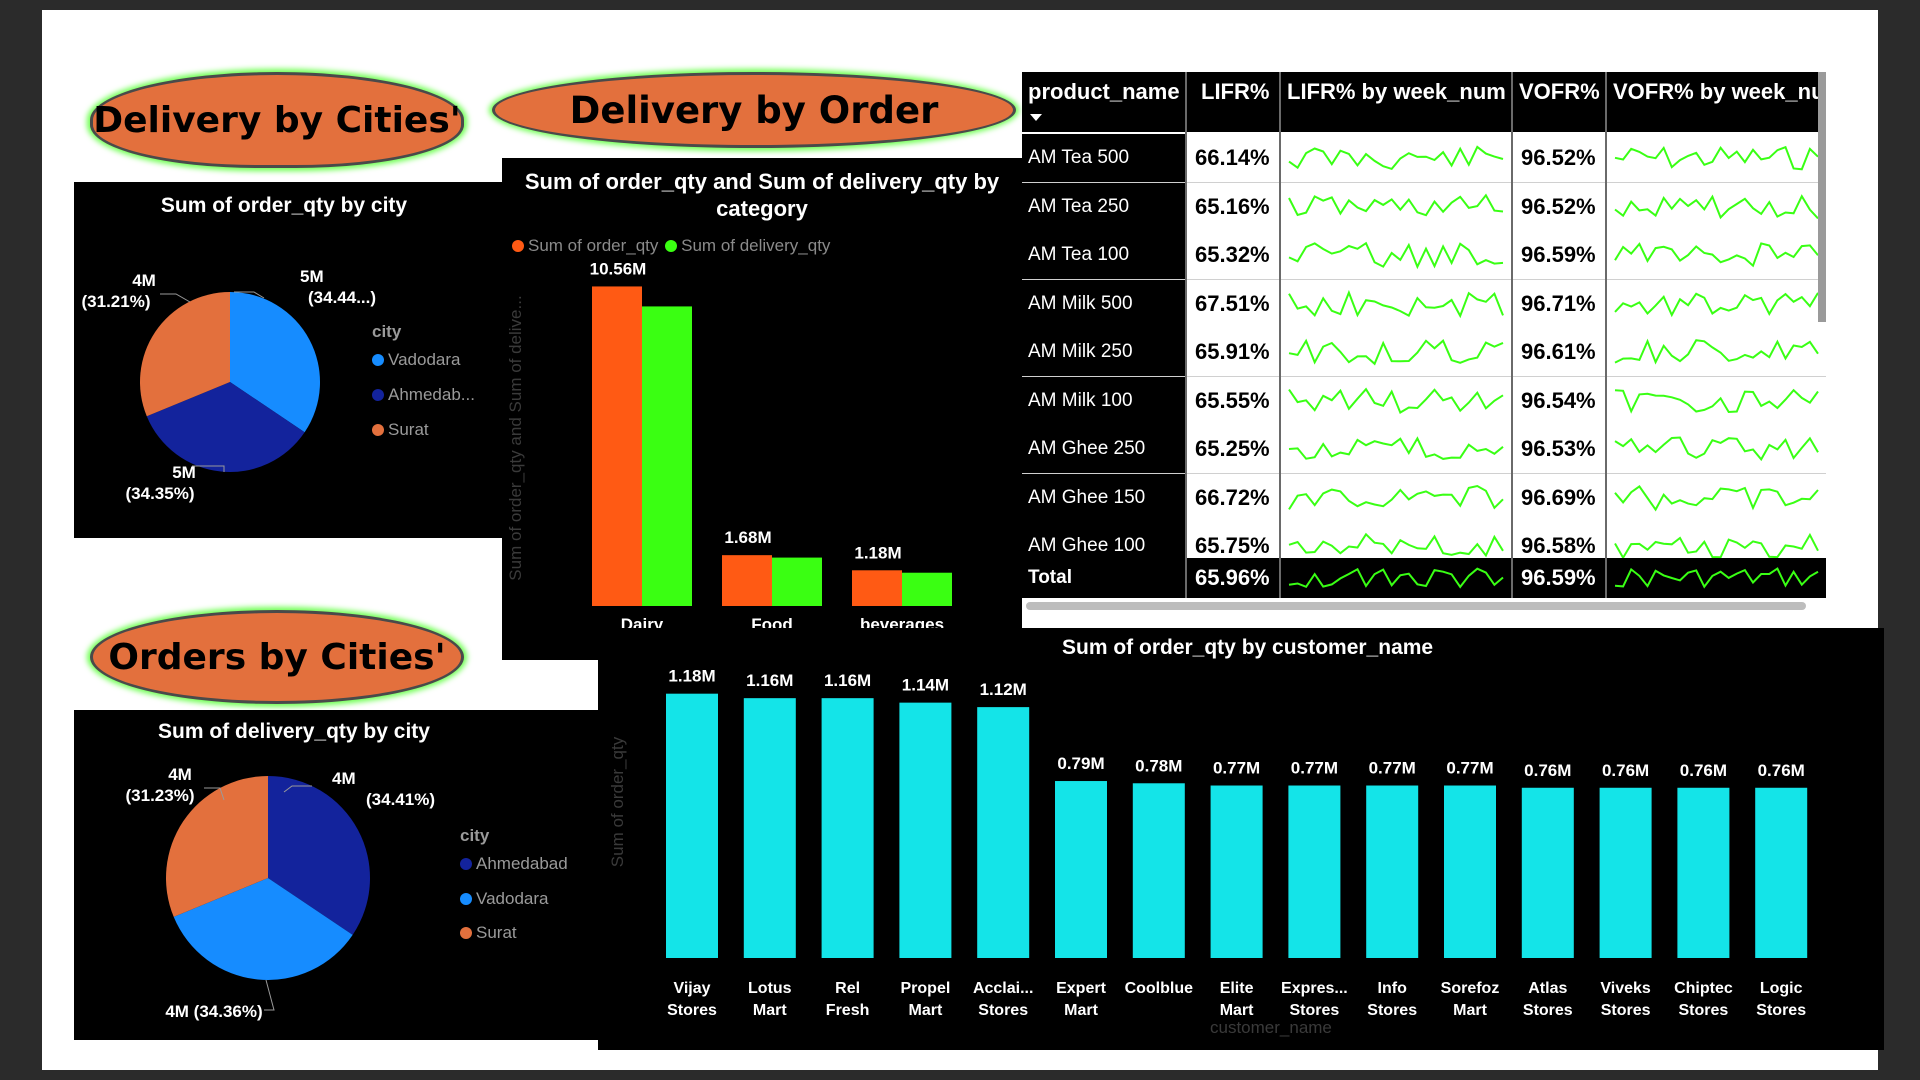 The image size is (1920, 1080). What do you see at coordinates (1103, 102) in the screenshot?
I see `header-product-name: product_name` at bounding box center [1103, 102].